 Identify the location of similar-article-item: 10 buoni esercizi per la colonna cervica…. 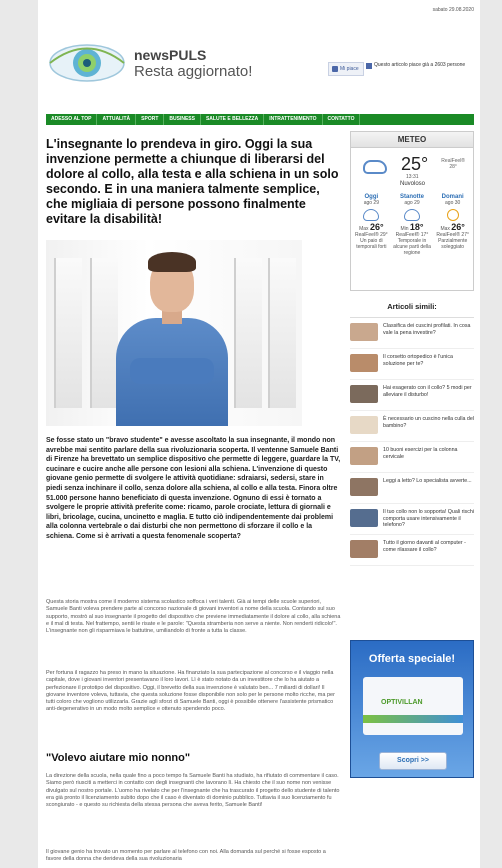
(412, 457).